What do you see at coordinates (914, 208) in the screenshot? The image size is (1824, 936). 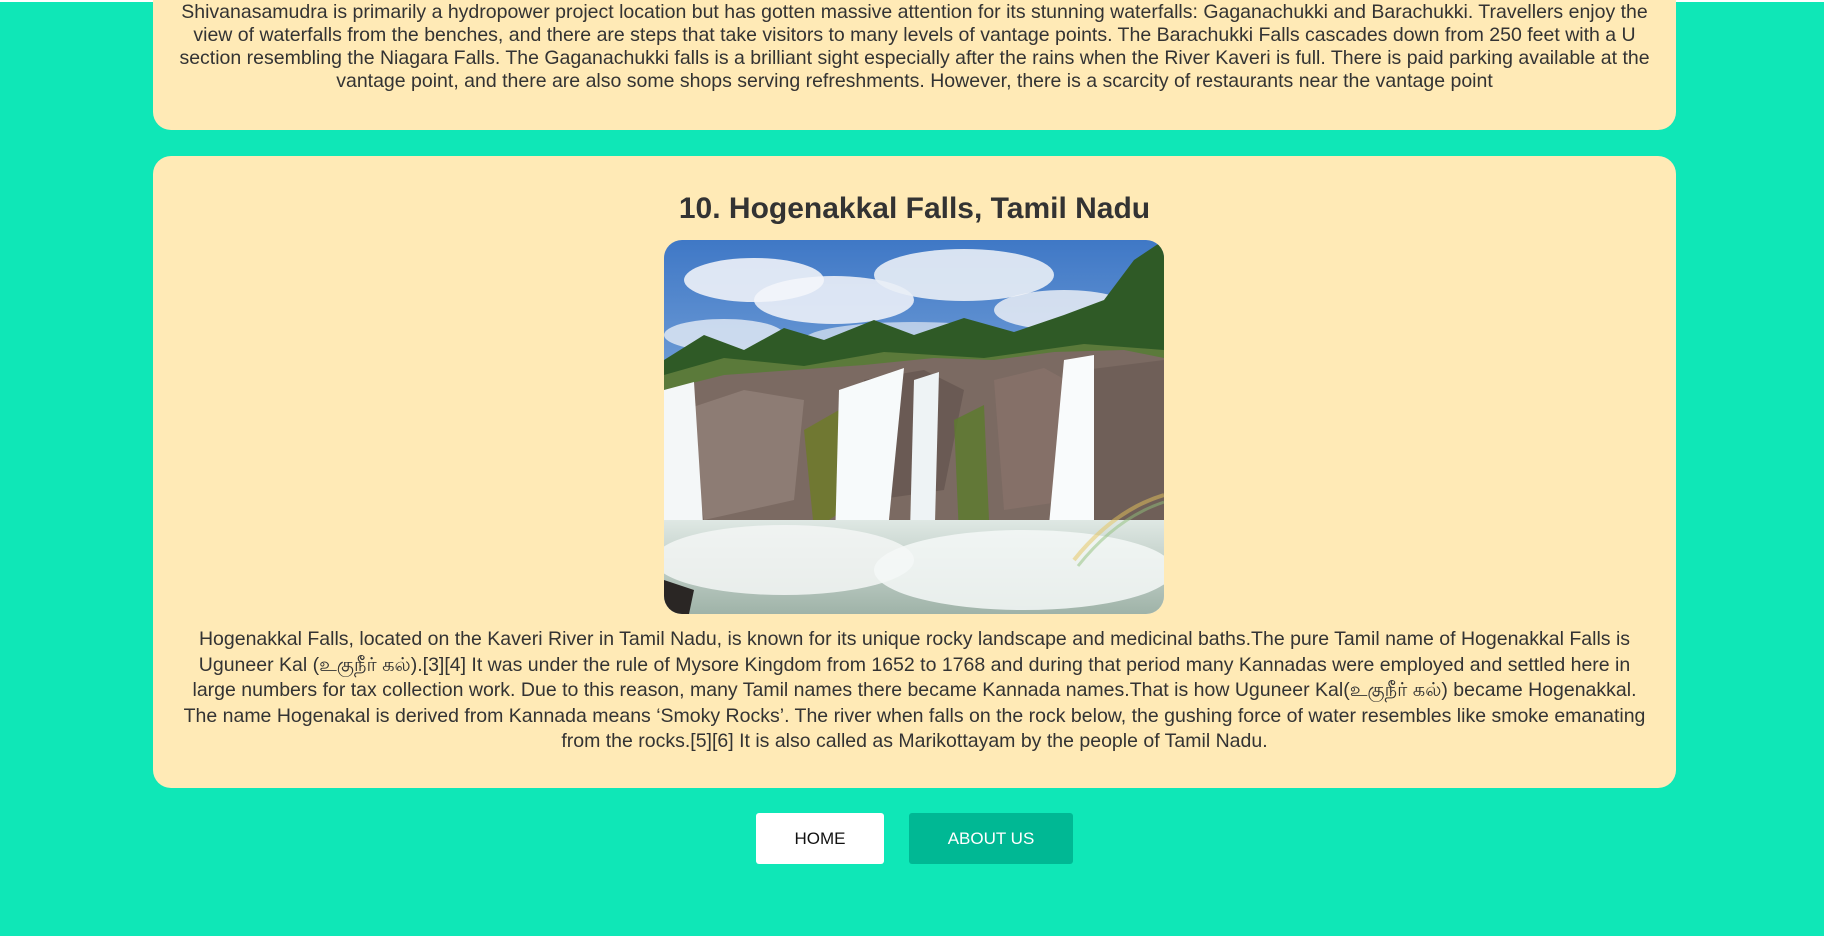 I see `section-title: 10. Hogenakkal Falls, Tamil Nadu` at bounding box center [914, 208].